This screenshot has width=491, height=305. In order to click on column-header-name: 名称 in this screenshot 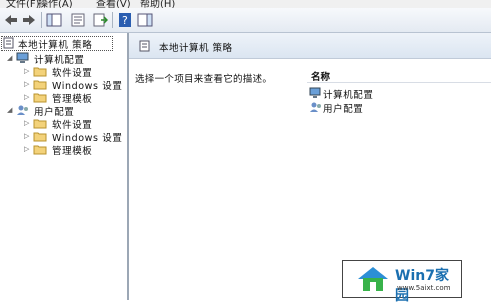, I will do `click(399, 75)`.